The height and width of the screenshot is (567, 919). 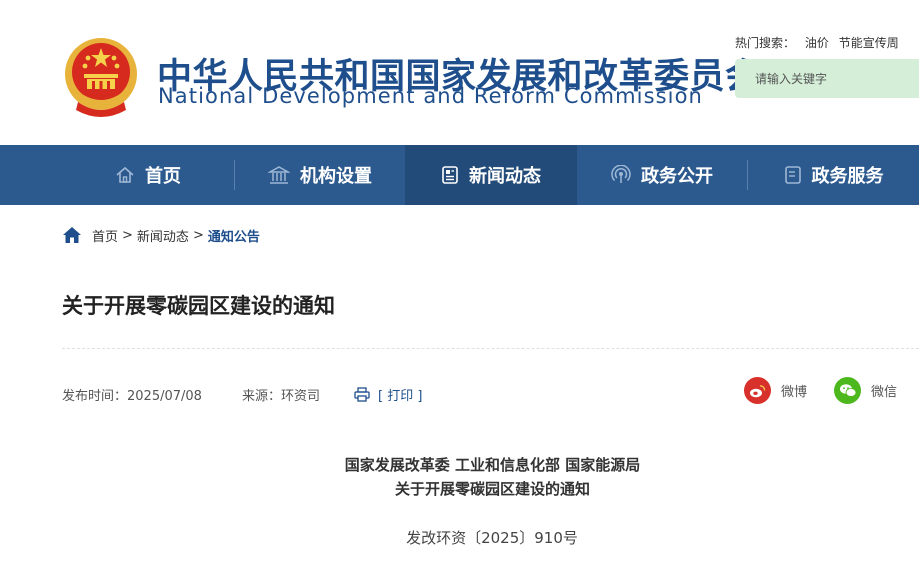 What do you see at coordinates (847, 176) in the screenshot?
I see `nav-label-services: 政务服务` at bounding box center [847, 176].